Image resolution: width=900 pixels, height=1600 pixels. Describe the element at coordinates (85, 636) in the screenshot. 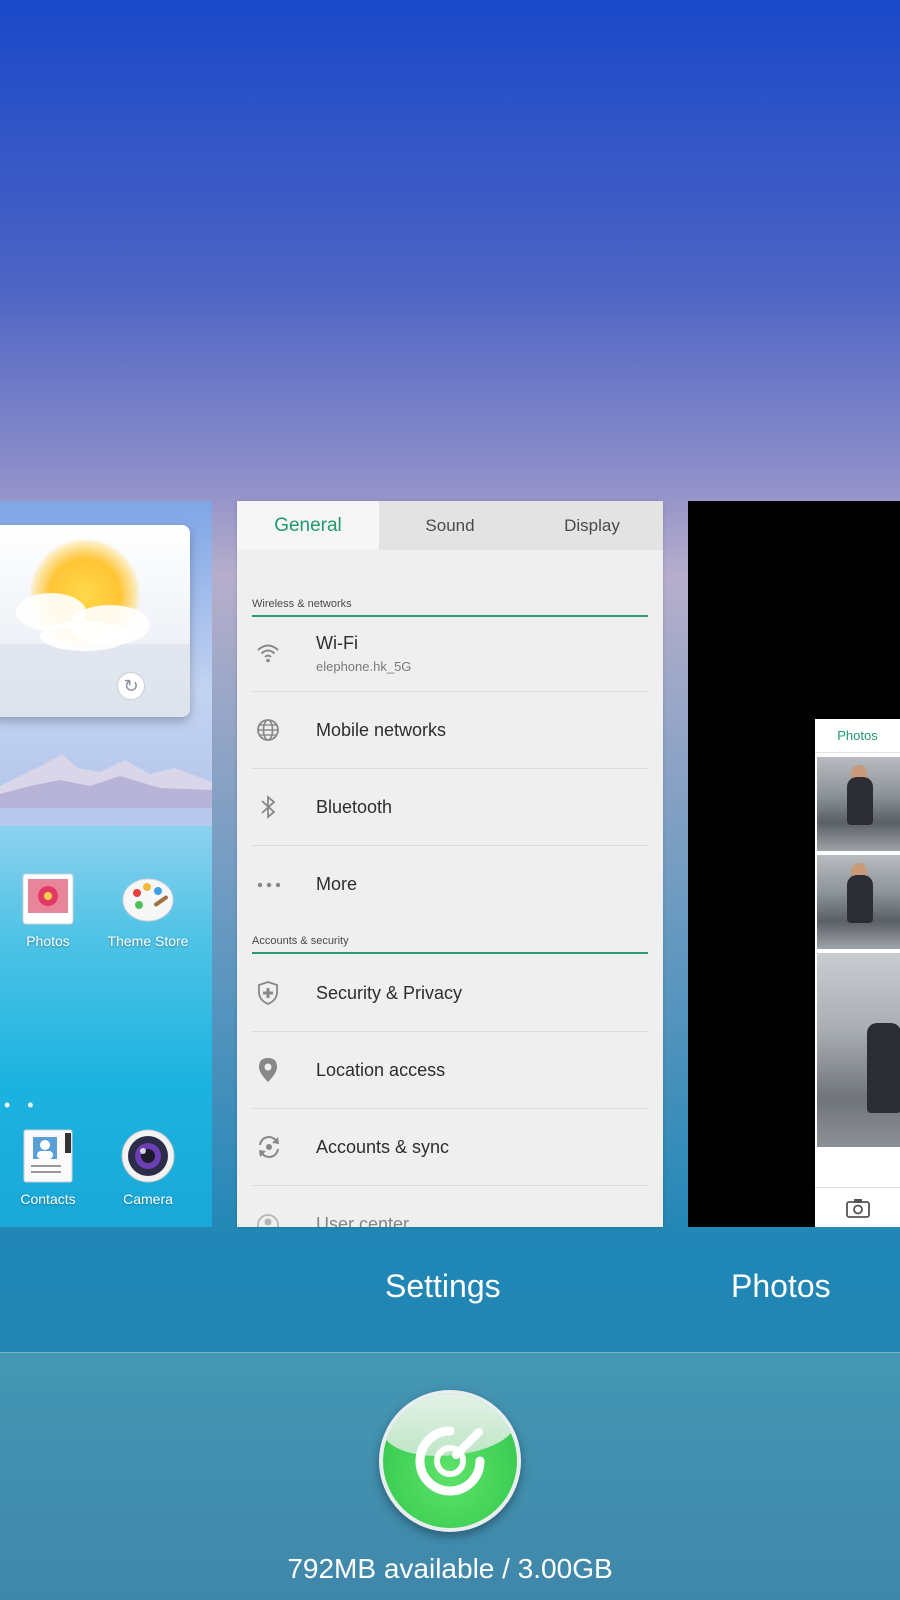

I see `cloud-shape` at that location.